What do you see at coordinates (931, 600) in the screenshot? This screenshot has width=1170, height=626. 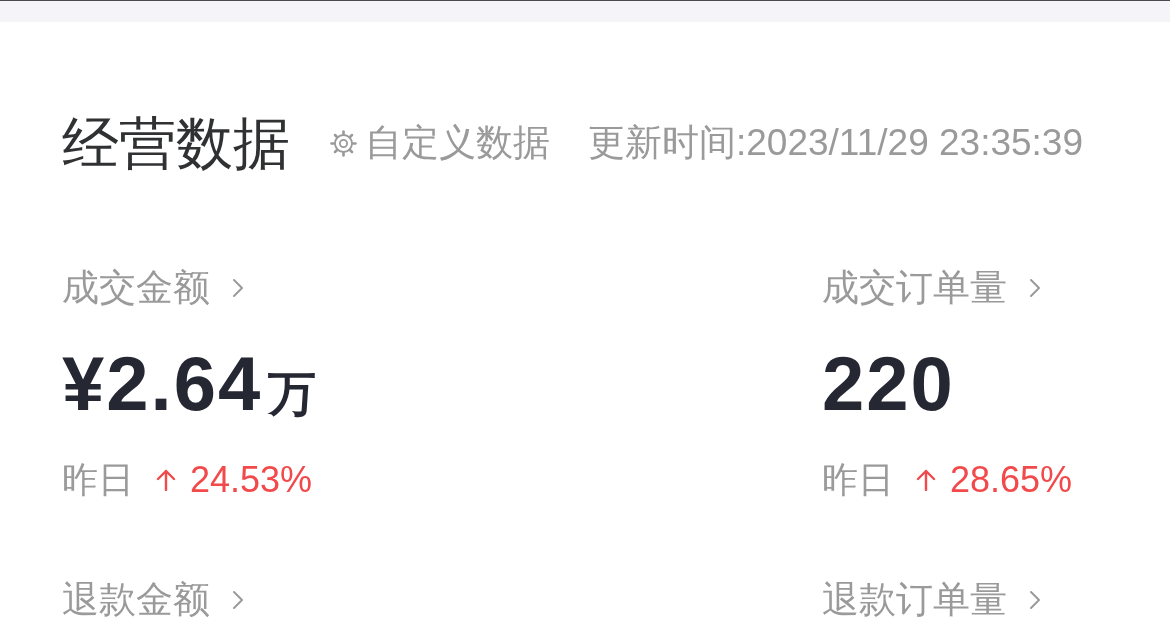 I see `metric-link: 退款订单量` at bounding box center [931, 600].